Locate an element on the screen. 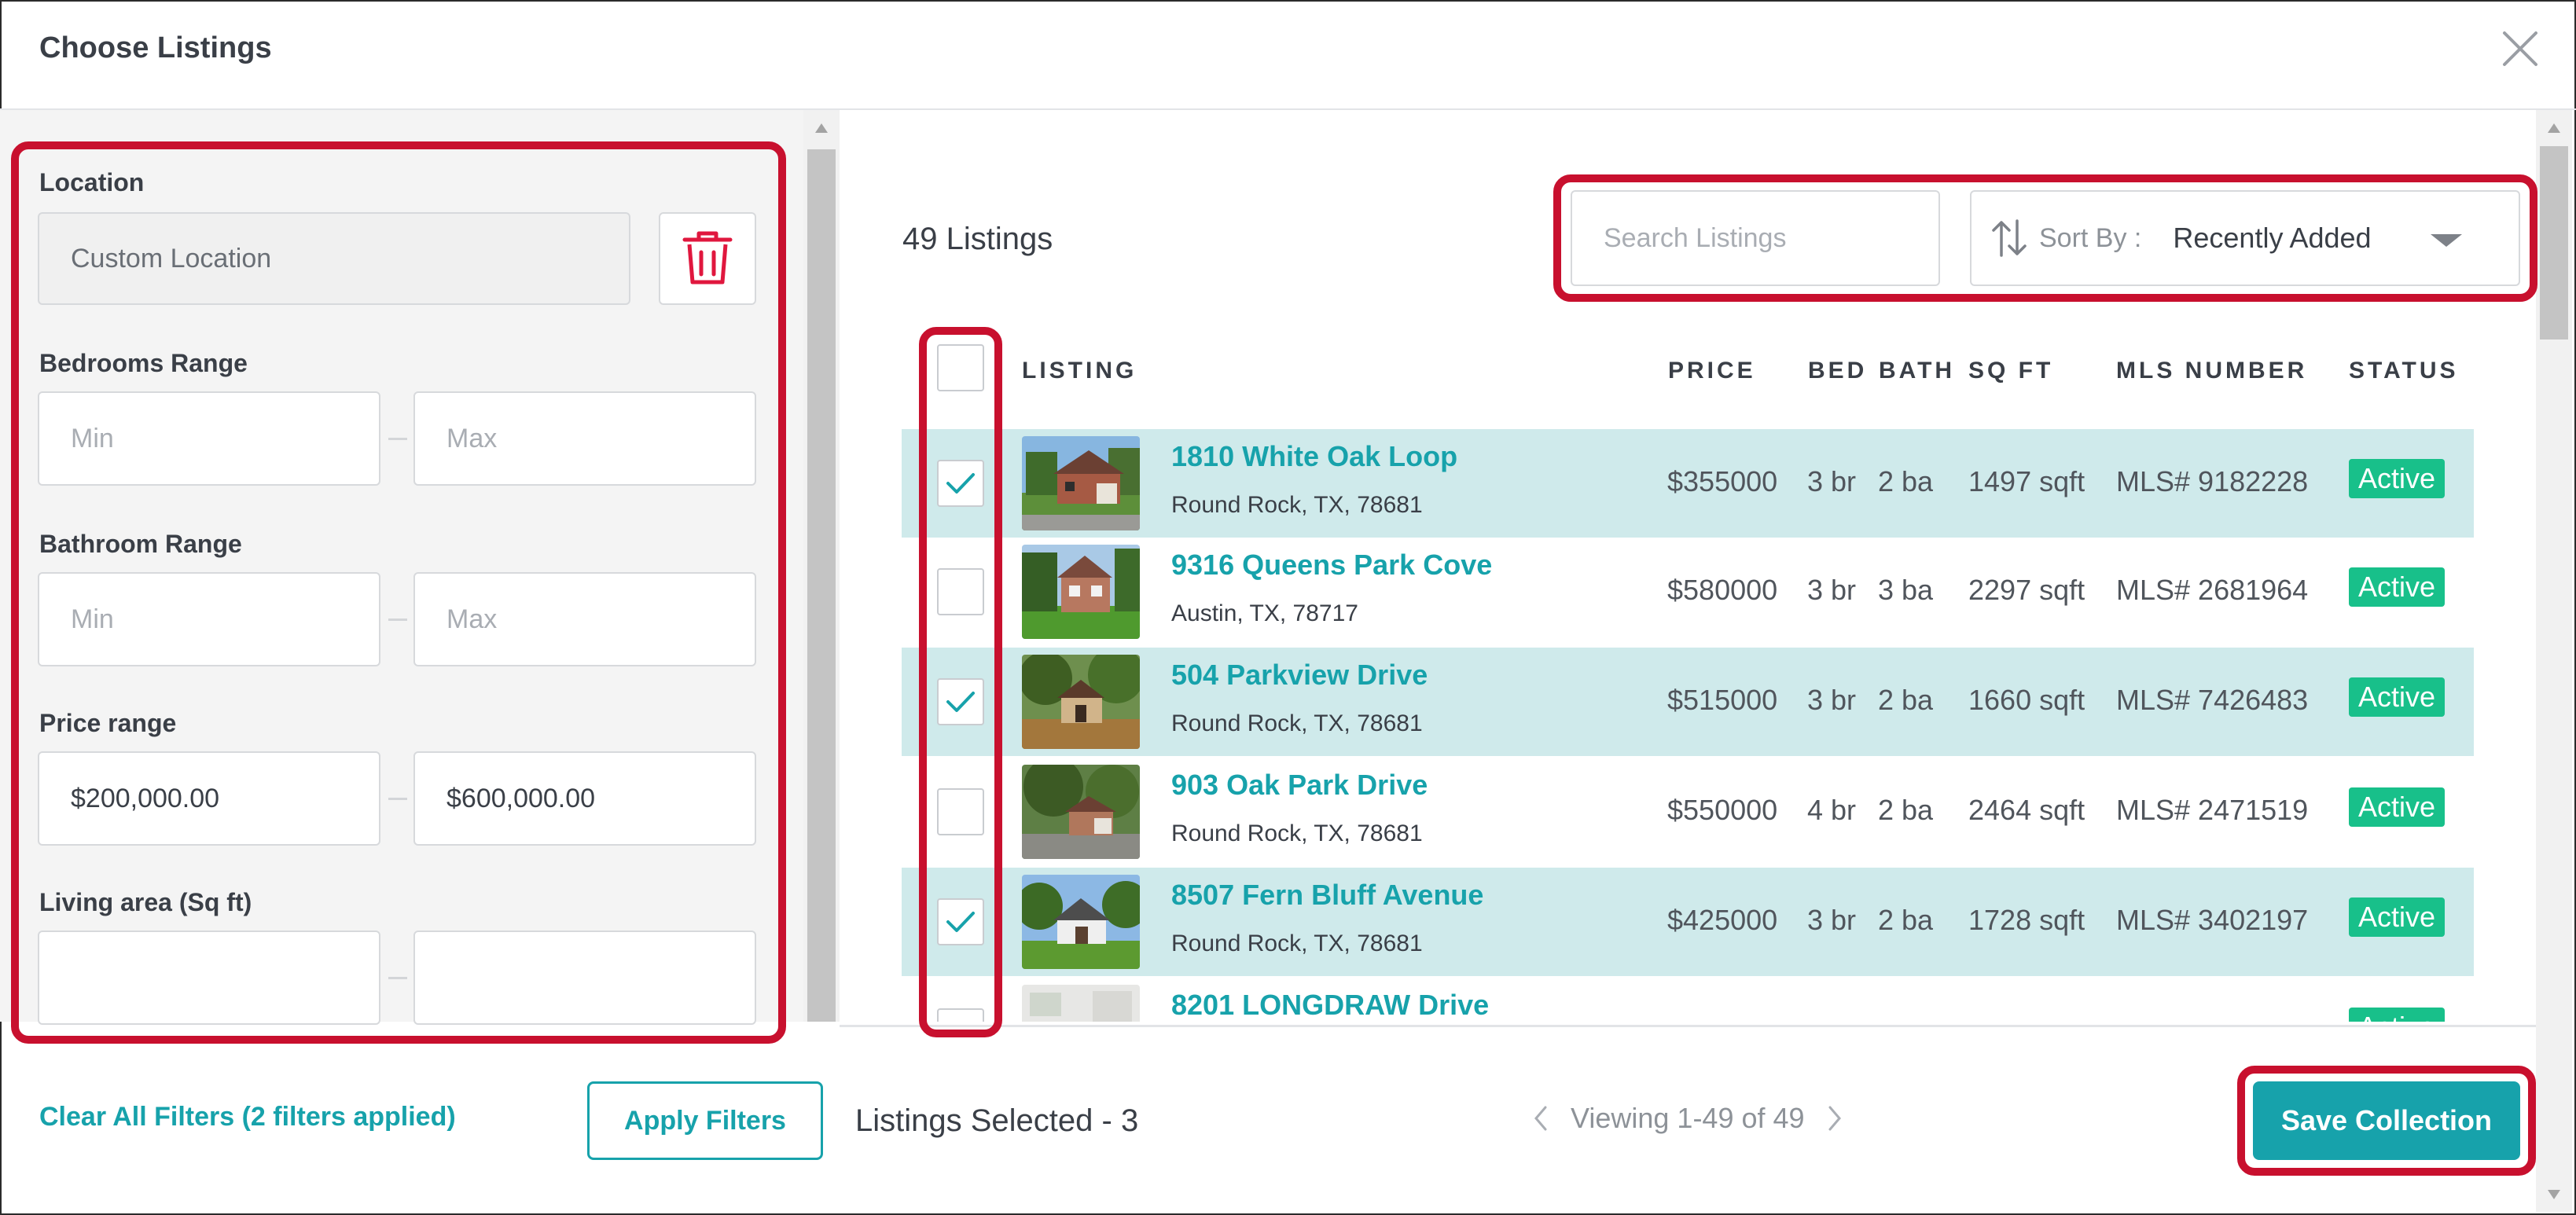  column-header-mls: MLS NUMBER is located at coordinates (2212, 371).